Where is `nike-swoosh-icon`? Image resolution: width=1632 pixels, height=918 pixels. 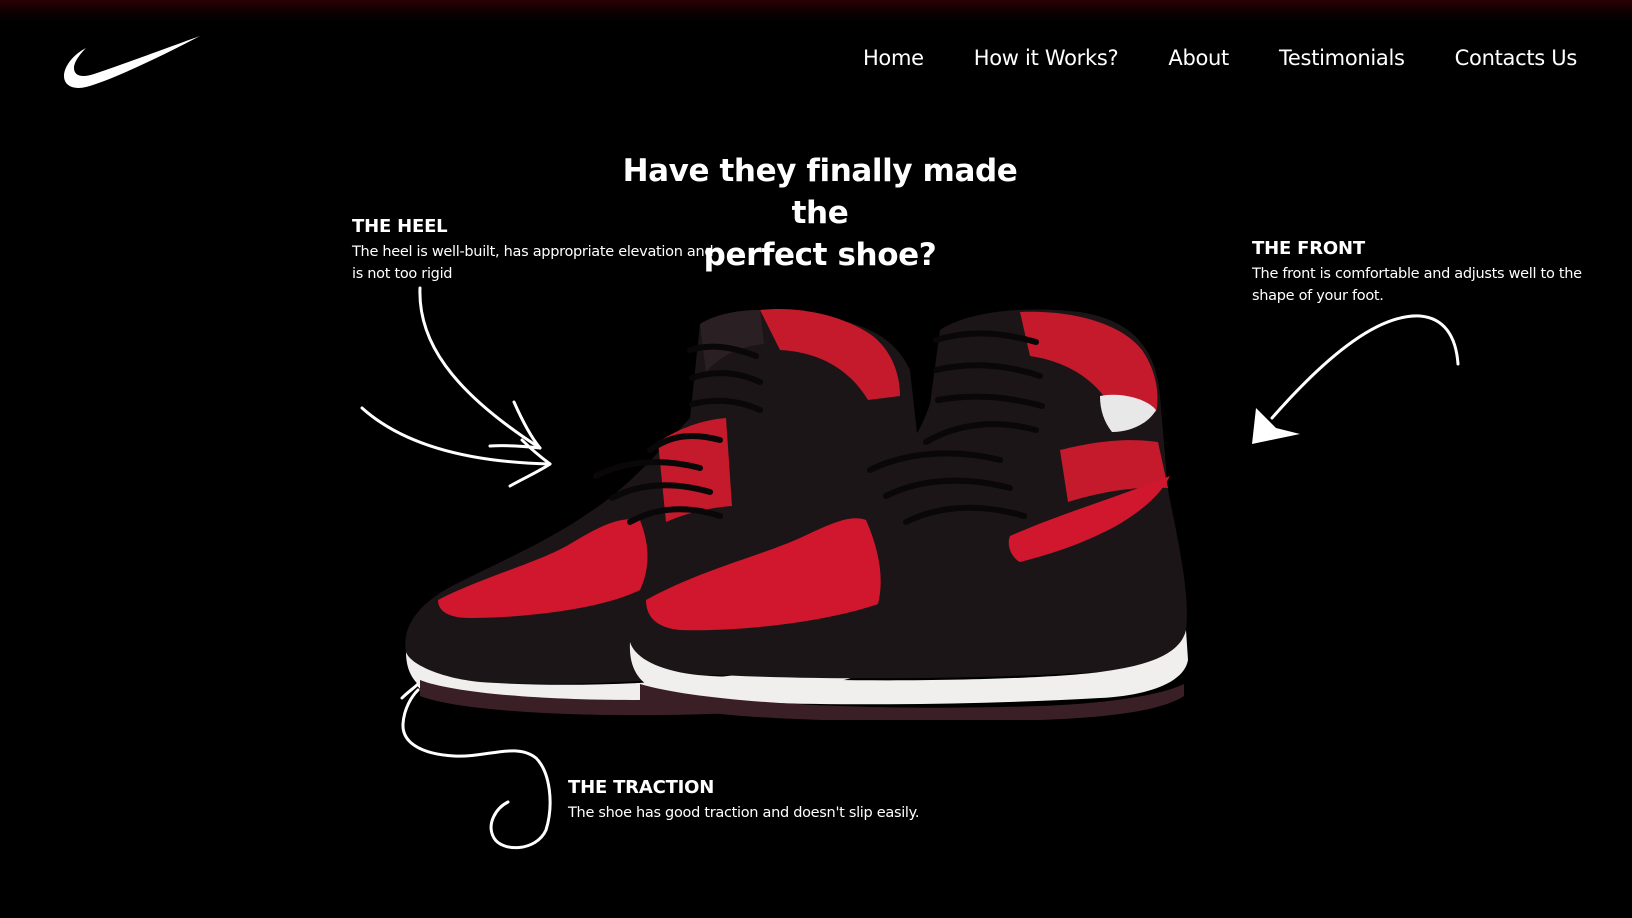
nike-swoosh-icon is located at coordinates (132, 62).